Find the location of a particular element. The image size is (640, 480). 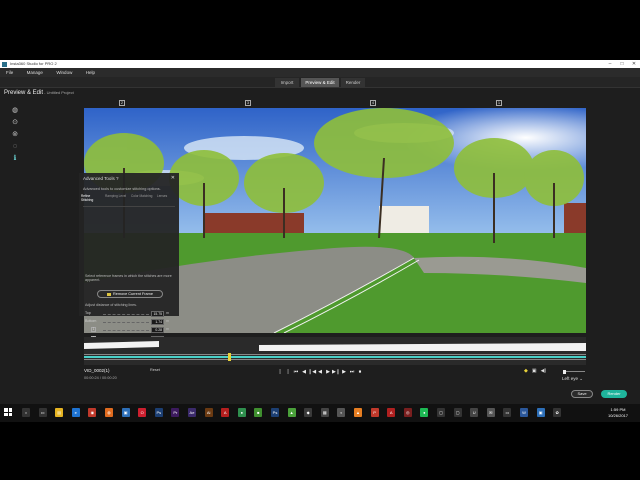

app10-icon: ▣ is located at coordinates (540, 412).